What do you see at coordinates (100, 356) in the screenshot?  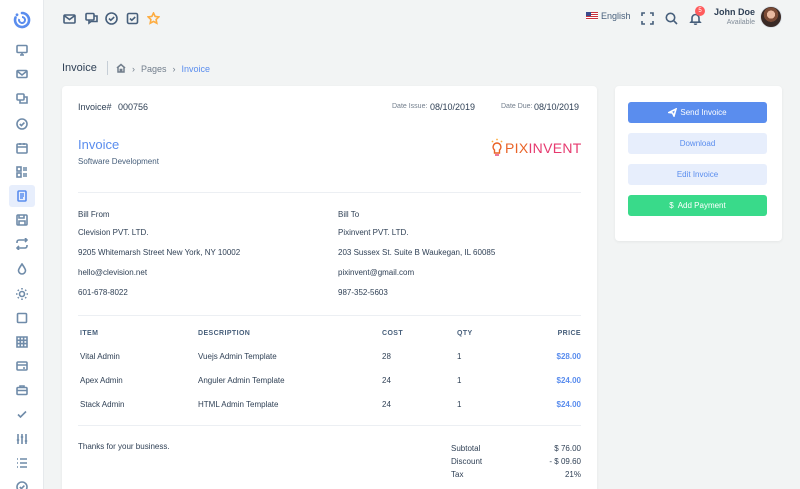 I see `table-cell-item: Vital Admin` at bounding box center [100, 356].